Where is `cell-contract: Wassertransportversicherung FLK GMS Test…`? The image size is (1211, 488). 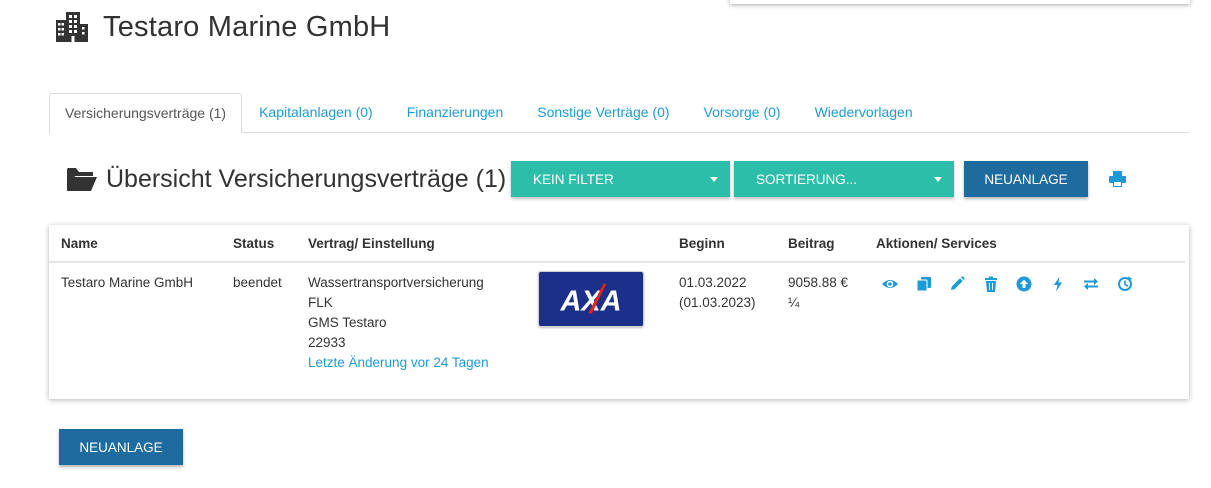 cell-contract: Wassertransportversicherung FLK GMS Test… is located at coordinates (398, 323).